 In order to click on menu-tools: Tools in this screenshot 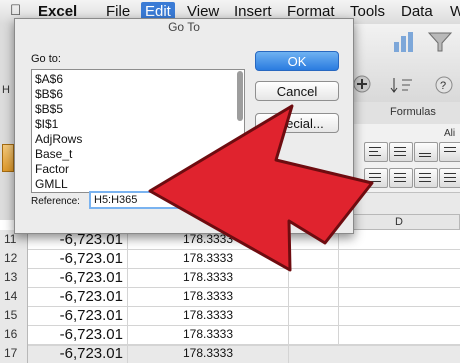, I will do `click(367, 11)`.